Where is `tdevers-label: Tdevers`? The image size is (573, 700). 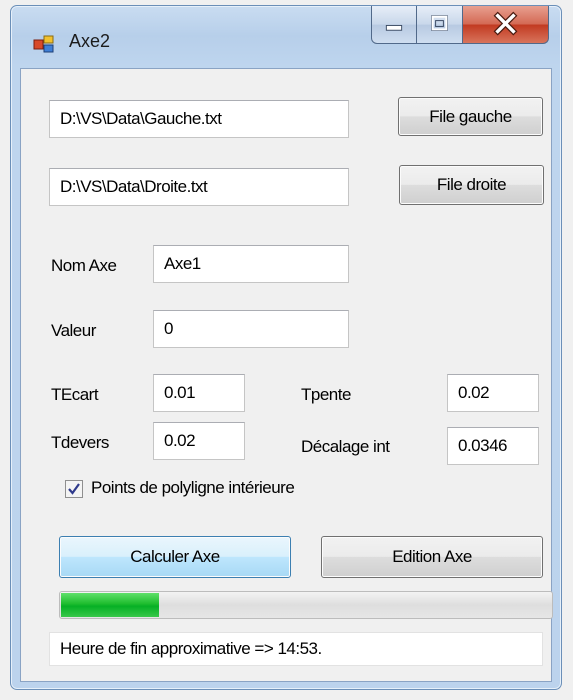 tdevers-label: Tdevers is located at coordinates (80, 442).